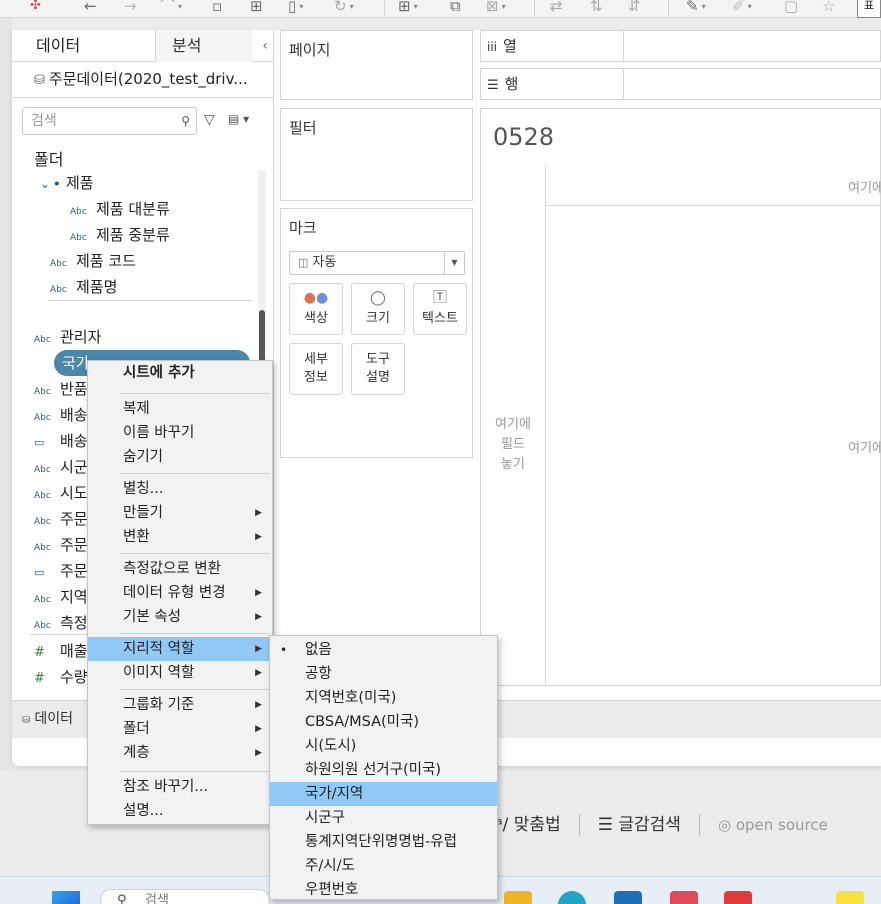 The width and height of the screenshot is (881, 904). What do you see at coordinates (344, 8) in the screenshot?
I see `refresh-icon: ↻ ▾` at bounding box center [344, 8].